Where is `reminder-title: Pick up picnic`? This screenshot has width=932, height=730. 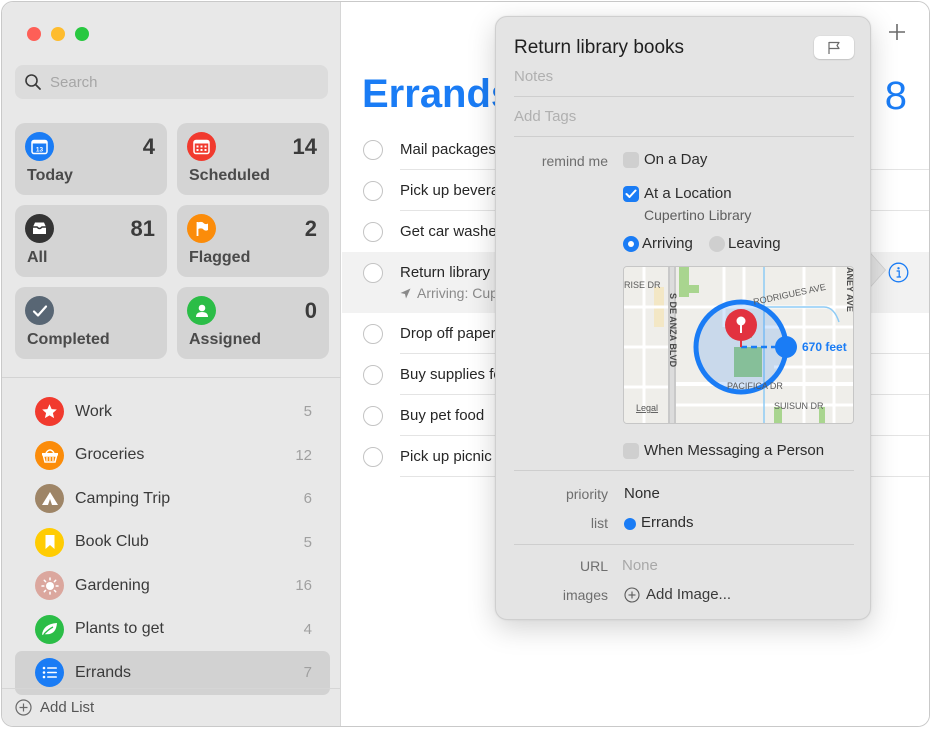 reminder-title: Pick up picnic is located at coordinates (446, 456).